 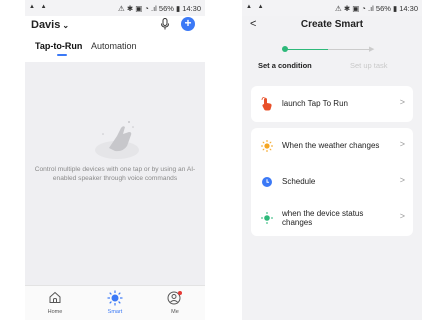 I want to click on tabbar-me: Me, so click(x=175, y=302).